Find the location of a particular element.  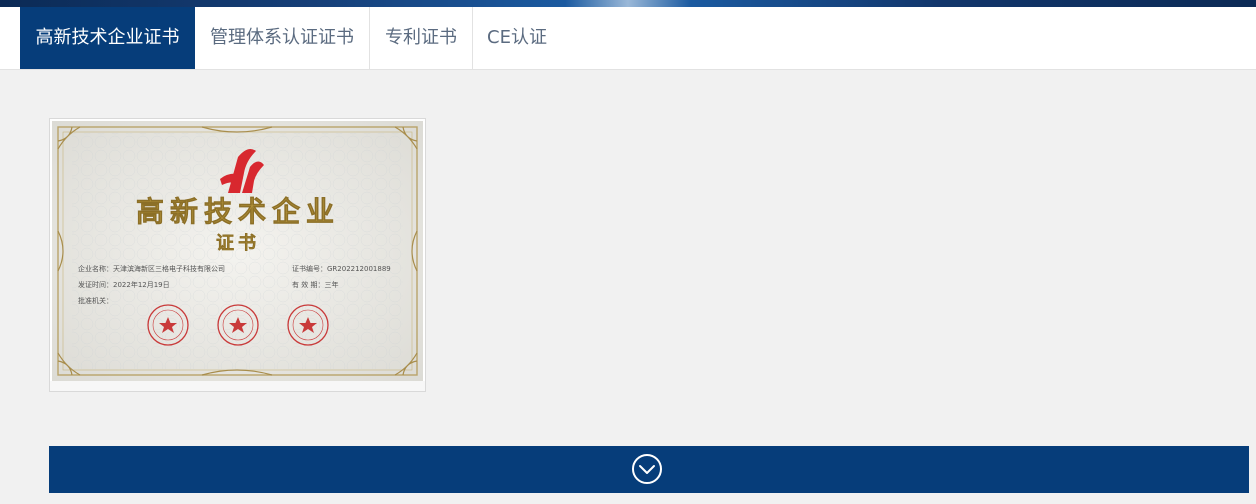

certificate-date: 发证时间：2022年12月19日 is located at coordinates (124, 284).